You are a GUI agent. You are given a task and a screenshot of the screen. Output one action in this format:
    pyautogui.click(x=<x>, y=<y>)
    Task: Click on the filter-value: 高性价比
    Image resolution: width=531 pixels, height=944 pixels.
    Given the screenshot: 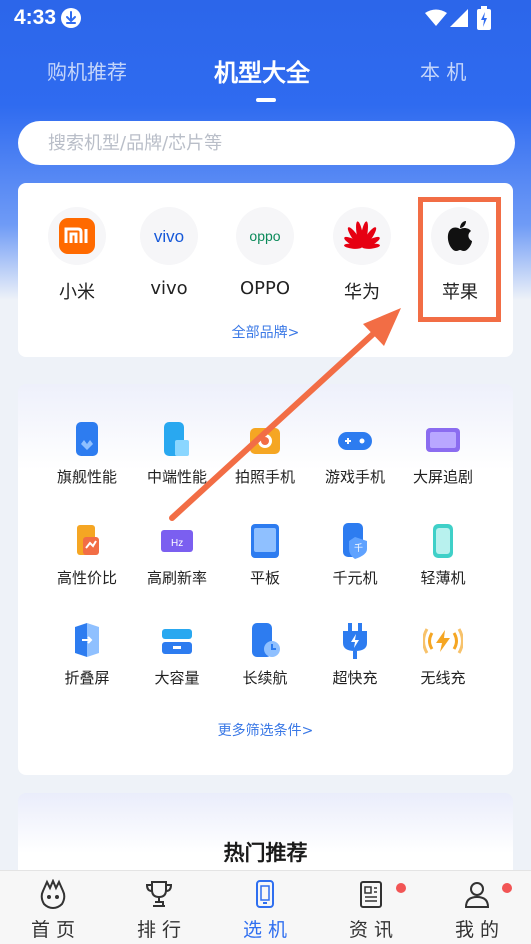 What is the action you would take?
    pyautogui.click(x=87, y=561)
    